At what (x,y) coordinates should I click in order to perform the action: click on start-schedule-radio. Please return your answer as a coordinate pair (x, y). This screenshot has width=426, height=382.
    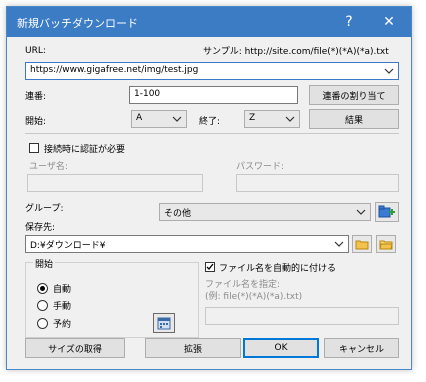
    Looking at the image, I should click on (42, 323).